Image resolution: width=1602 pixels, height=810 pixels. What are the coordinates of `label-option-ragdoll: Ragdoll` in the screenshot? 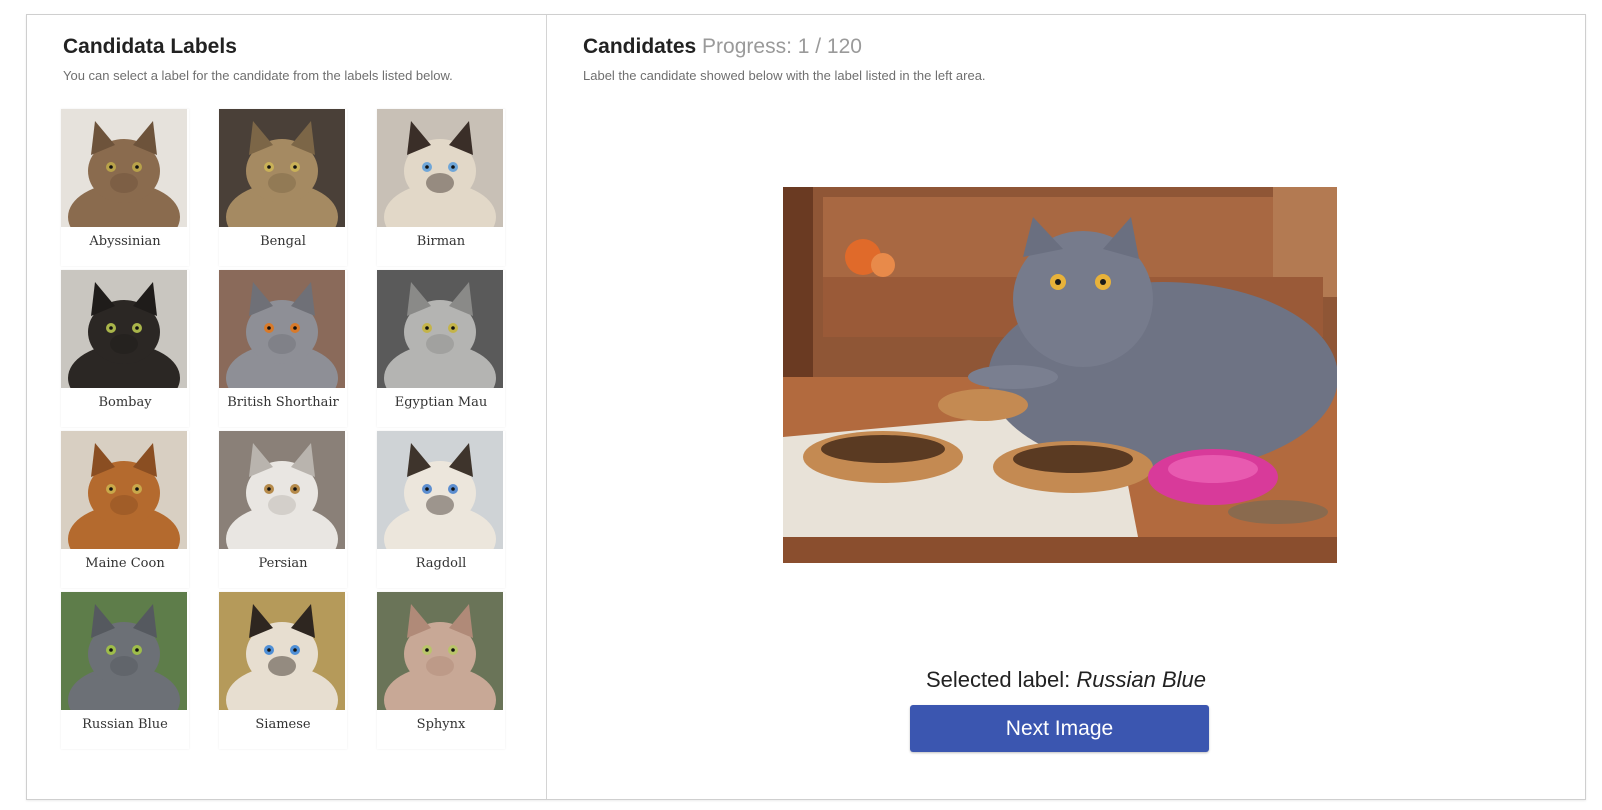 It's located at (441, 509).